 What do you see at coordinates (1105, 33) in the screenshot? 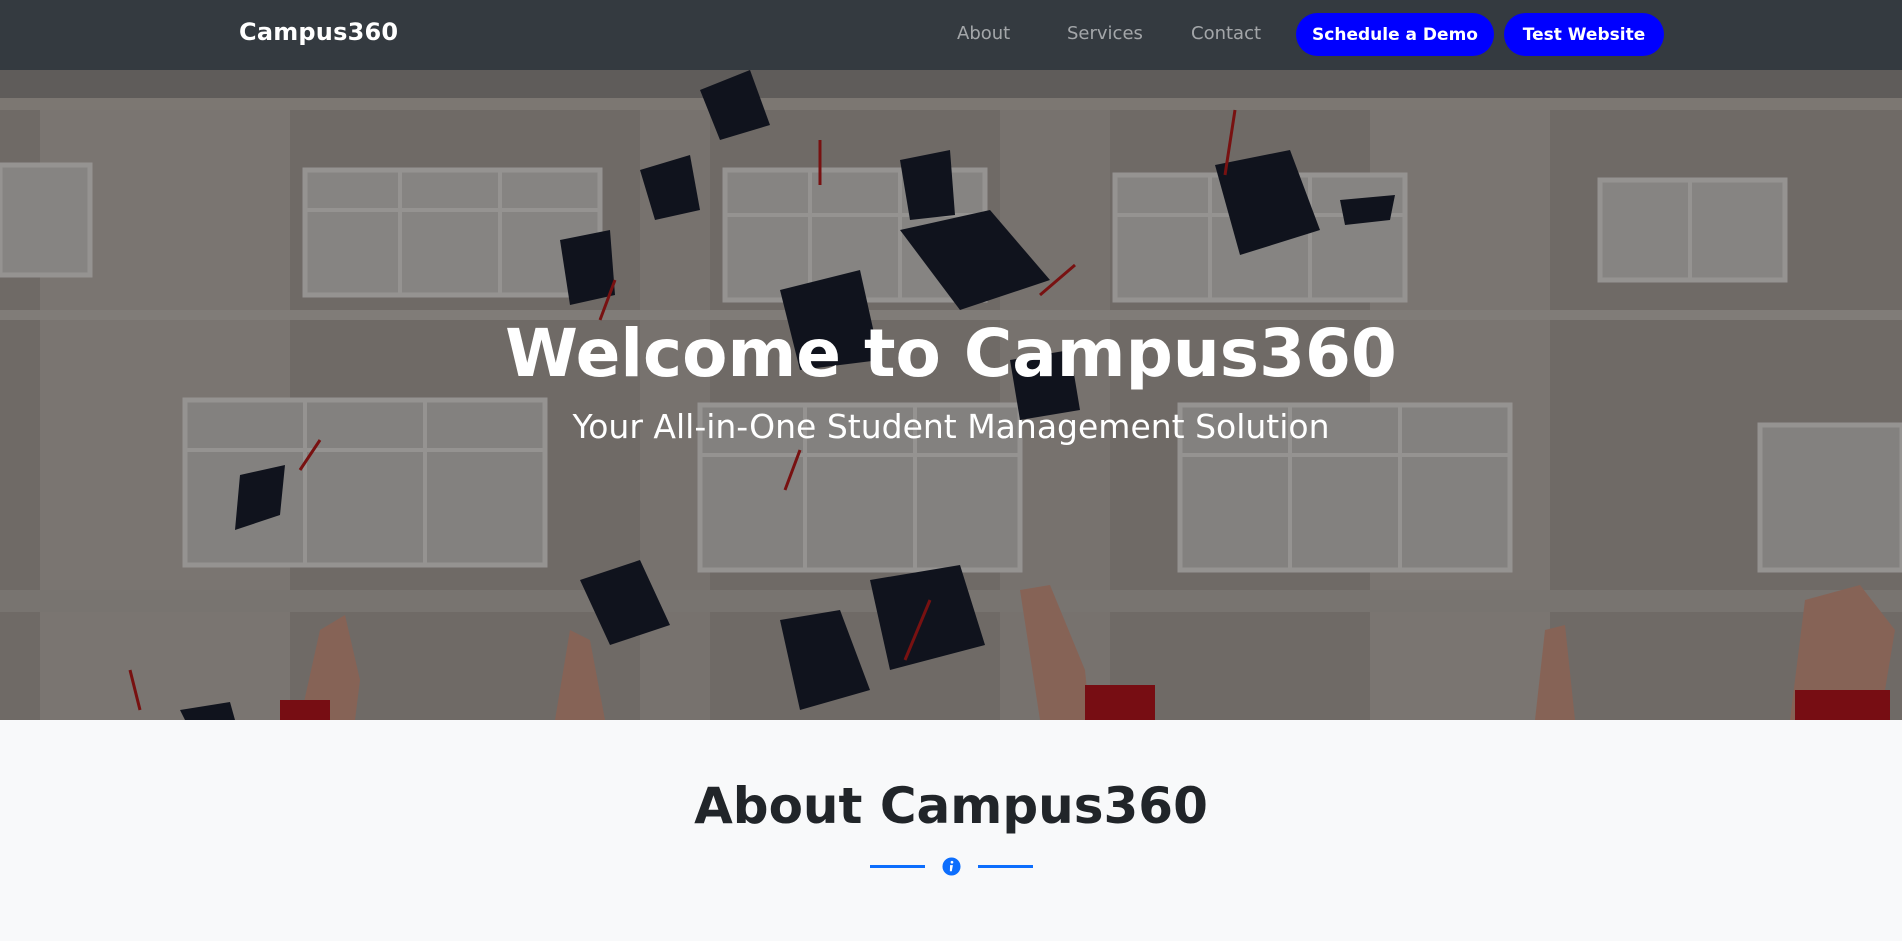
I see `nav-link-services: Services` at bounding box center [1105, 33].